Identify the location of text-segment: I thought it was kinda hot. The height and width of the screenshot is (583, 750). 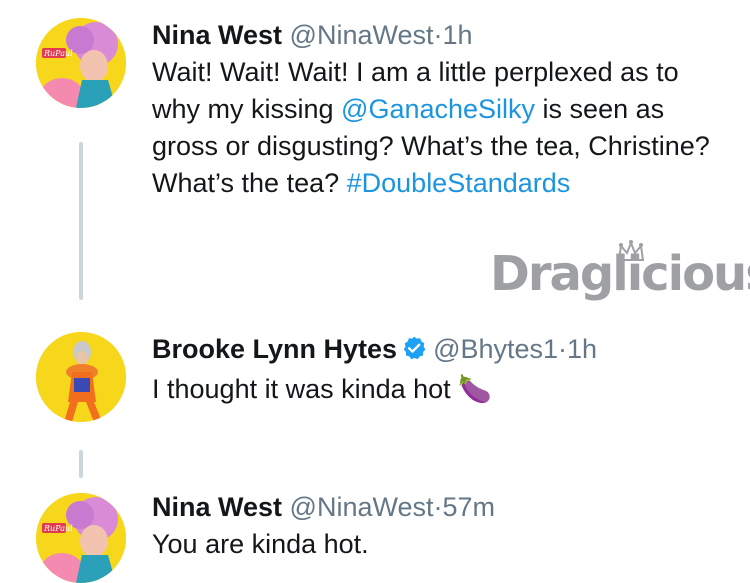
(301, 389).